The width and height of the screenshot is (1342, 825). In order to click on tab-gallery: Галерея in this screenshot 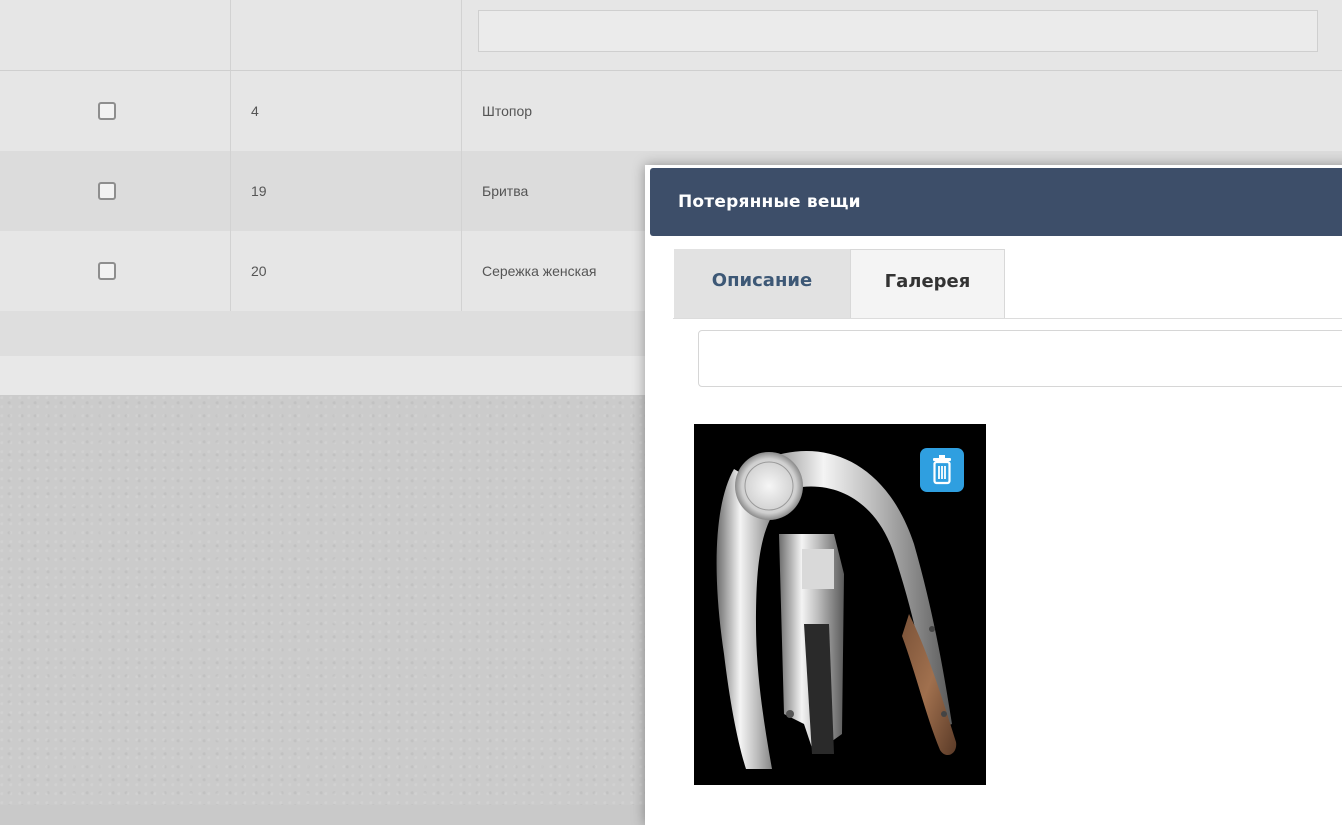, I will do `click(927, 284)`.